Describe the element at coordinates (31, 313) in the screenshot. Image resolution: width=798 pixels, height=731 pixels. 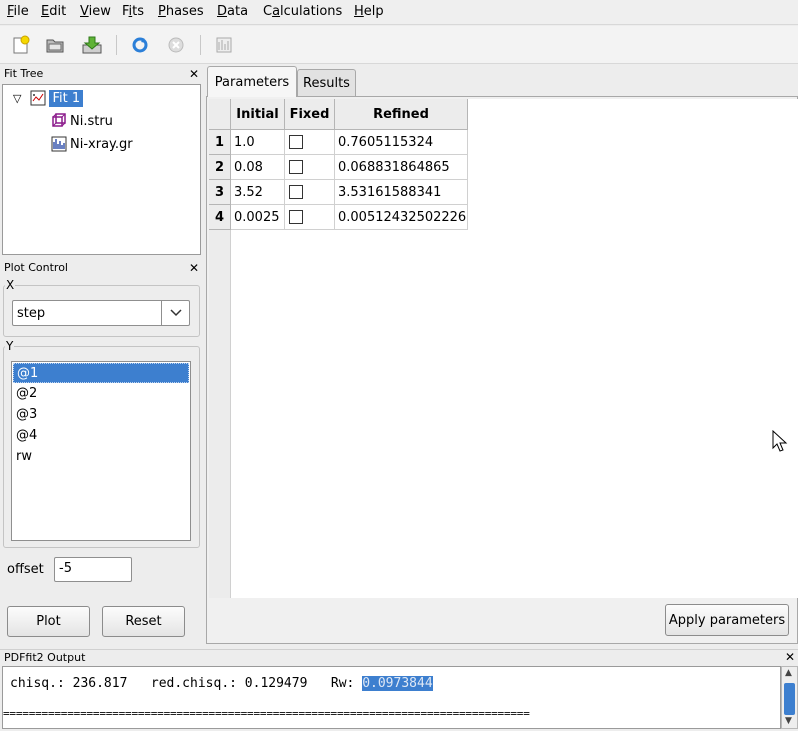
I see `x-axis-value: step` at that location.